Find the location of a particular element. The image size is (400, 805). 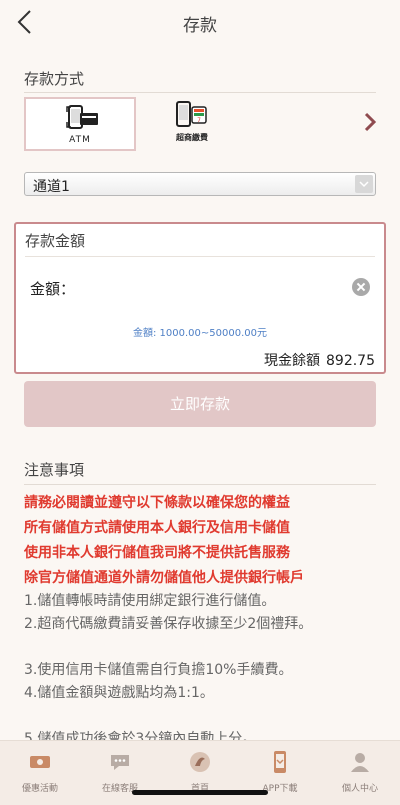

tab-home: 首頁 is located at coordinates (200, 773).